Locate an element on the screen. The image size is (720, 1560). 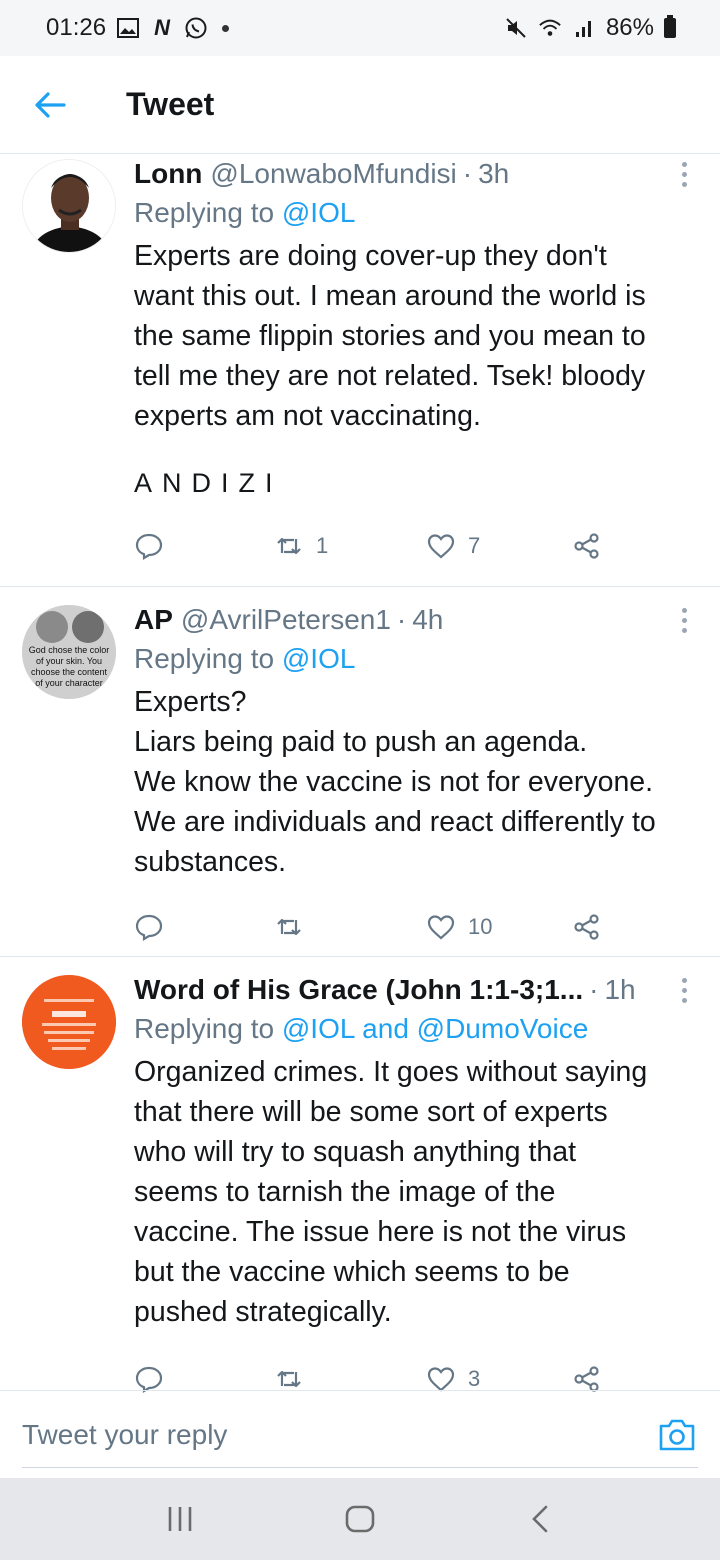
clock: 01:26 is located at coordinates (76, 27).